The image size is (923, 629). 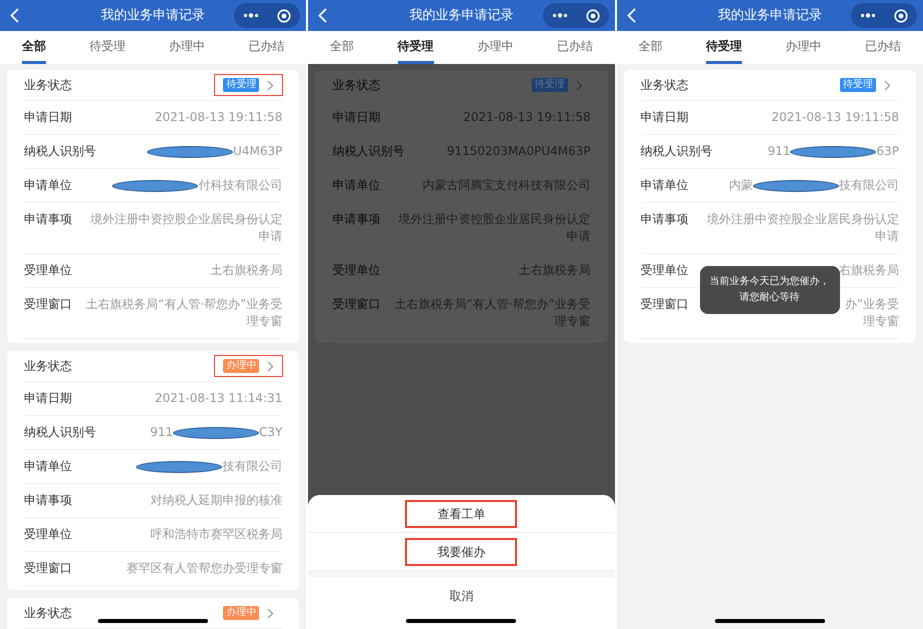 What do you see at coordinates (868, 270) in the screenshot?
I see `field-value: 右旗税务局` at bounding box center [868, 270].